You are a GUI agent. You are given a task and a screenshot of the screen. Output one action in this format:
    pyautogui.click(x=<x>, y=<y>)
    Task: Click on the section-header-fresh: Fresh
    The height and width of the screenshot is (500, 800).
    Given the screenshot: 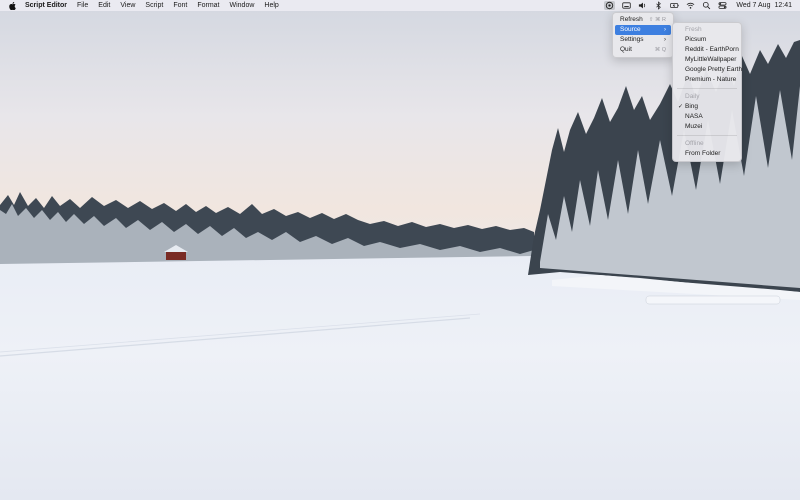 What is the action you would take?
    pyautogui.click(x=693, y=29)
    